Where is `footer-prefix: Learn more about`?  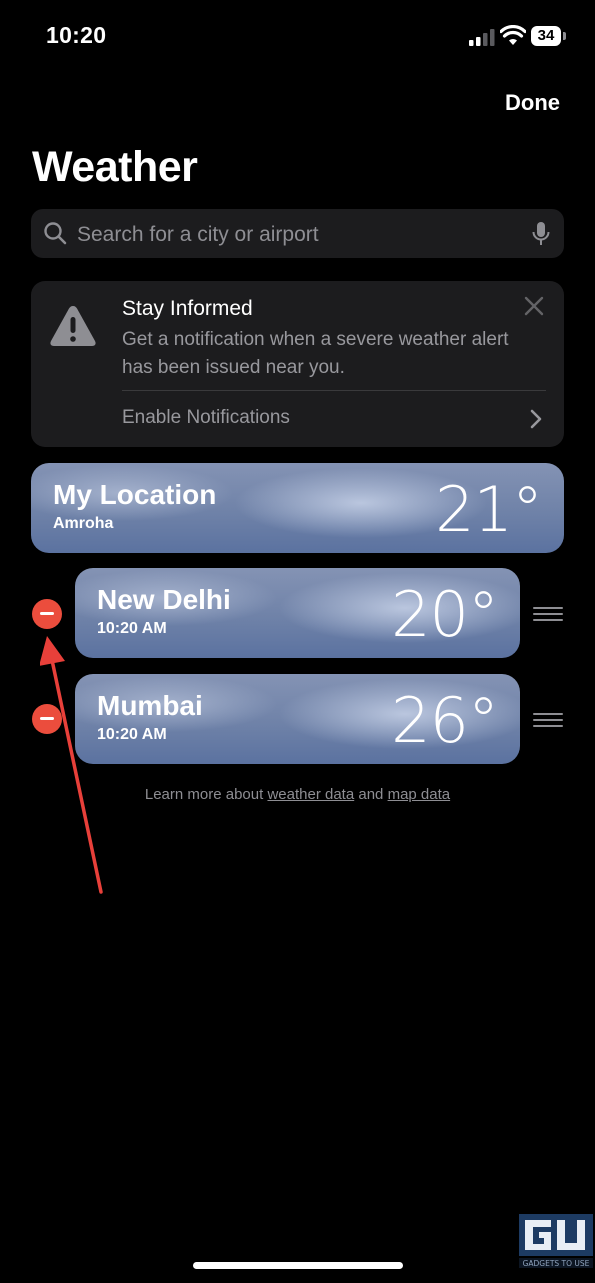 footer-prefix: Learn more about is located at coordinates (204, 794).